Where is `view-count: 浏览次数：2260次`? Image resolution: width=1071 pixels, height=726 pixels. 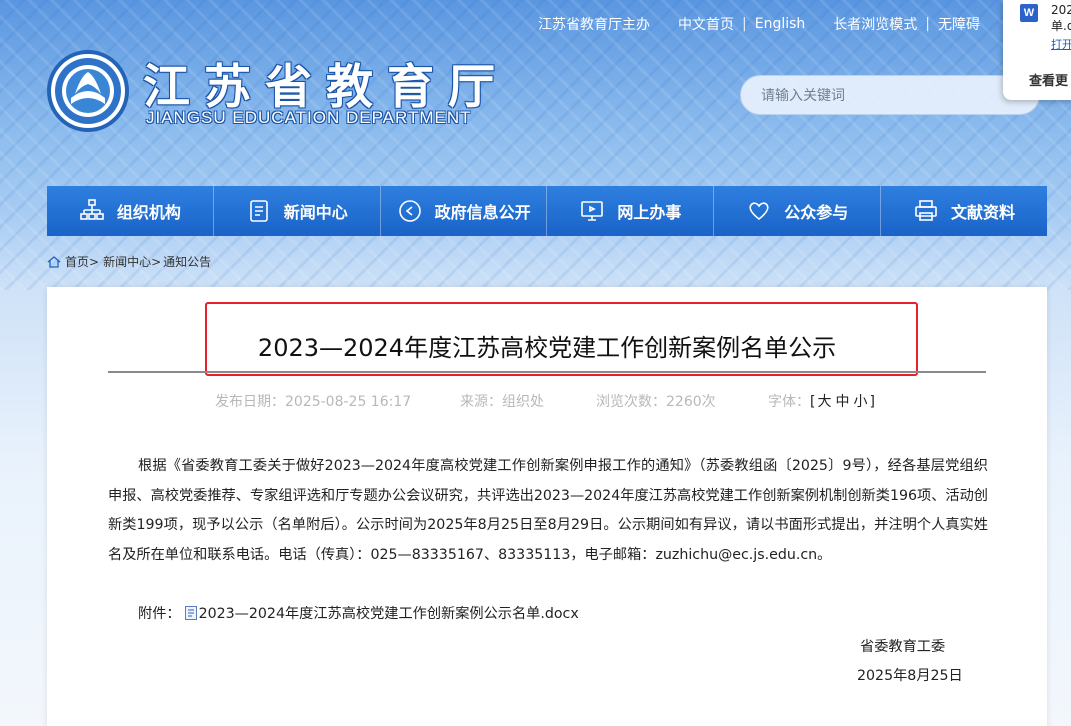 view-count: 浏览次数：2260次 is located at coordinates (656, 401).